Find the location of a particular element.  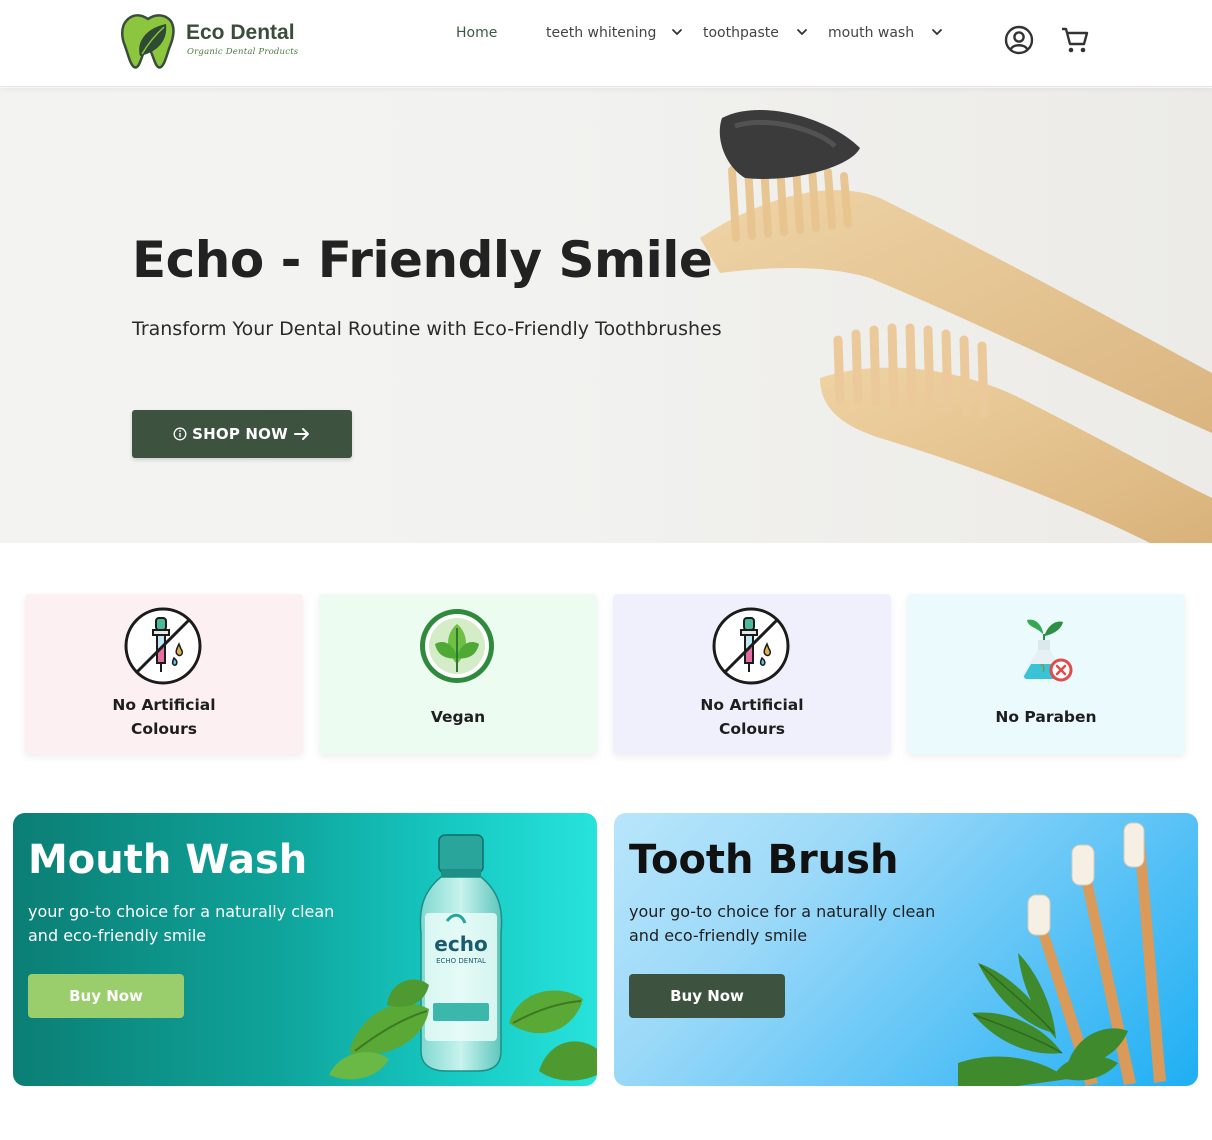

feature-card-no-artificial-colours: No Artificial Colours is located at coordinates (164, 674).